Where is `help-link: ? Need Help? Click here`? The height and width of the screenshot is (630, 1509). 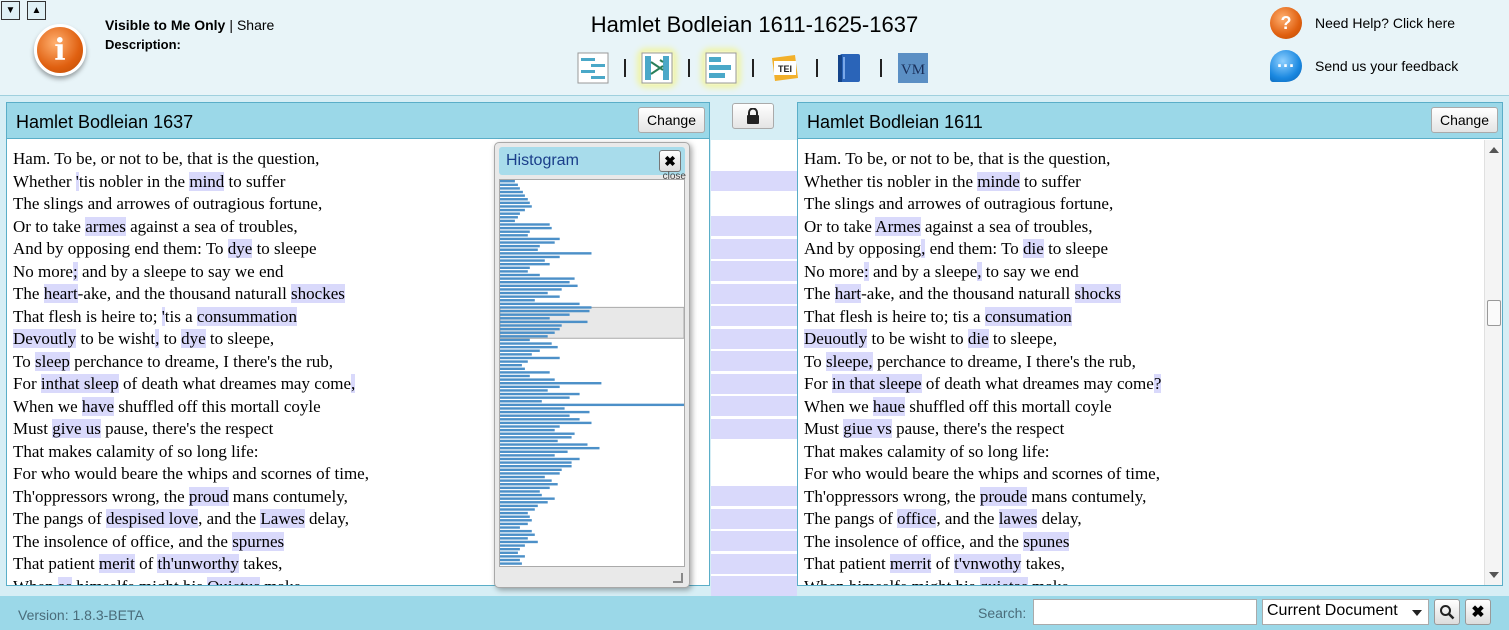
help-link: ? Need Help? Click here is located at coordinates (1364, 23).